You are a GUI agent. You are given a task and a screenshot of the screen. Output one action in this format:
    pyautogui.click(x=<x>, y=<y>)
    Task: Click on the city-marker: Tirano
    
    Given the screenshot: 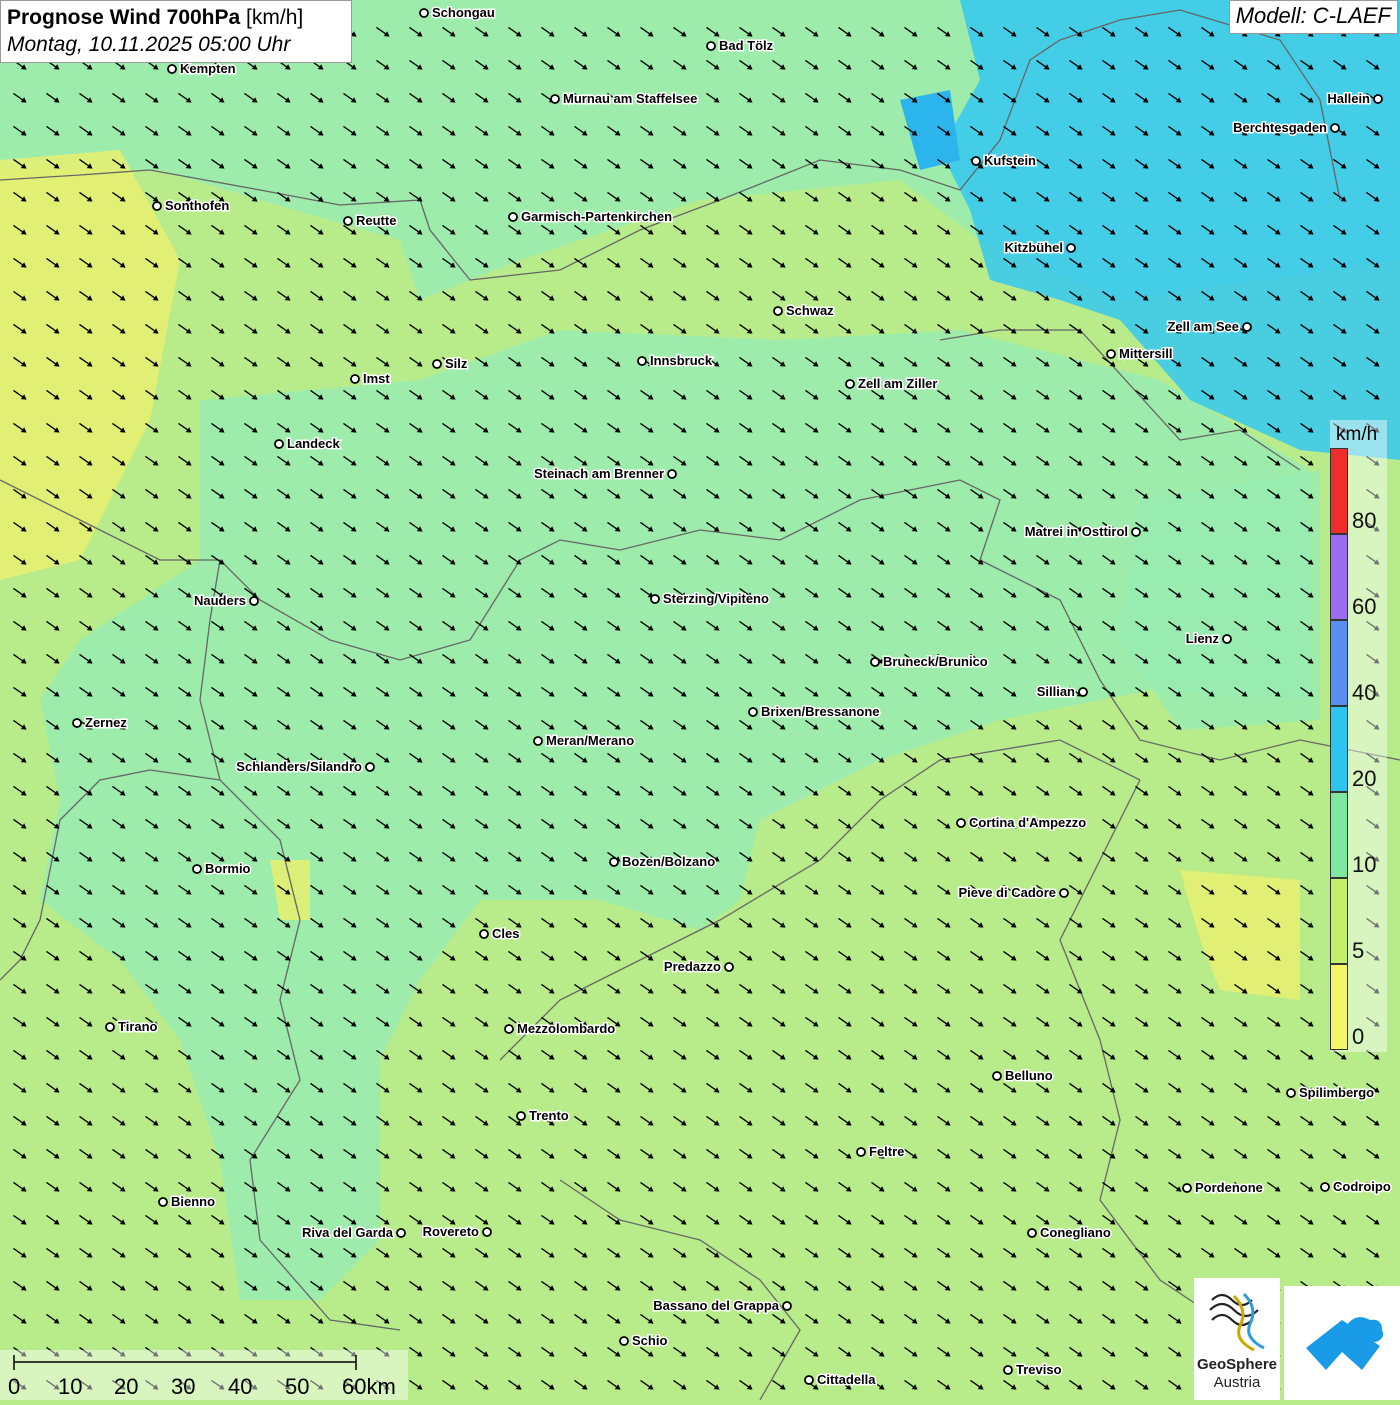 What is the action you would take?
    pyautogui.click(x=132, y=1027)
    